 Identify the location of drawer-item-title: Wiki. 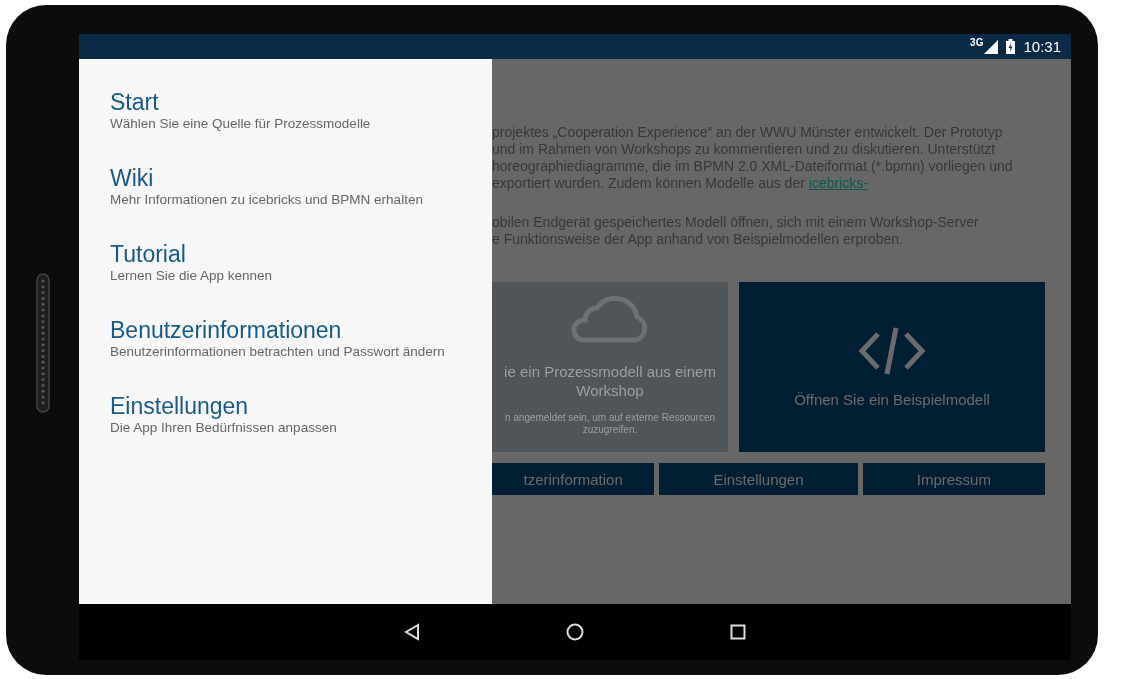
(132, 178).